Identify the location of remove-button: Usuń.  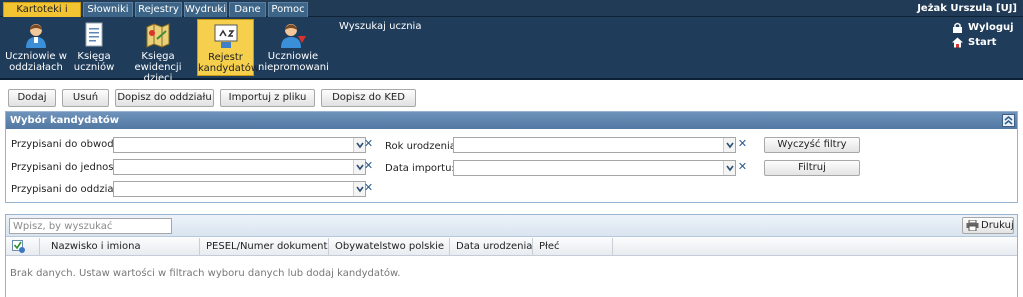
(85, 98).